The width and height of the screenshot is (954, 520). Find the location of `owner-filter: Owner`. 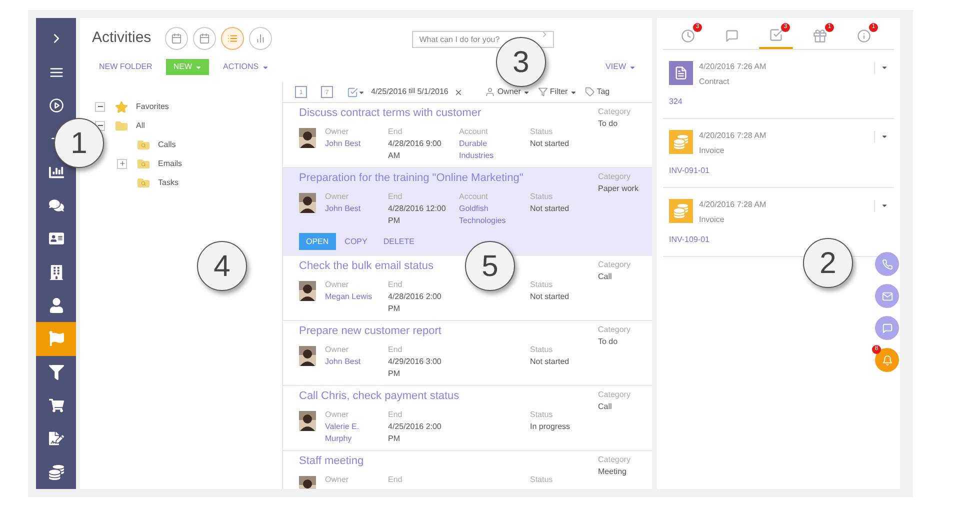

owner-filter: Owner is located at coordinates (513, 92).